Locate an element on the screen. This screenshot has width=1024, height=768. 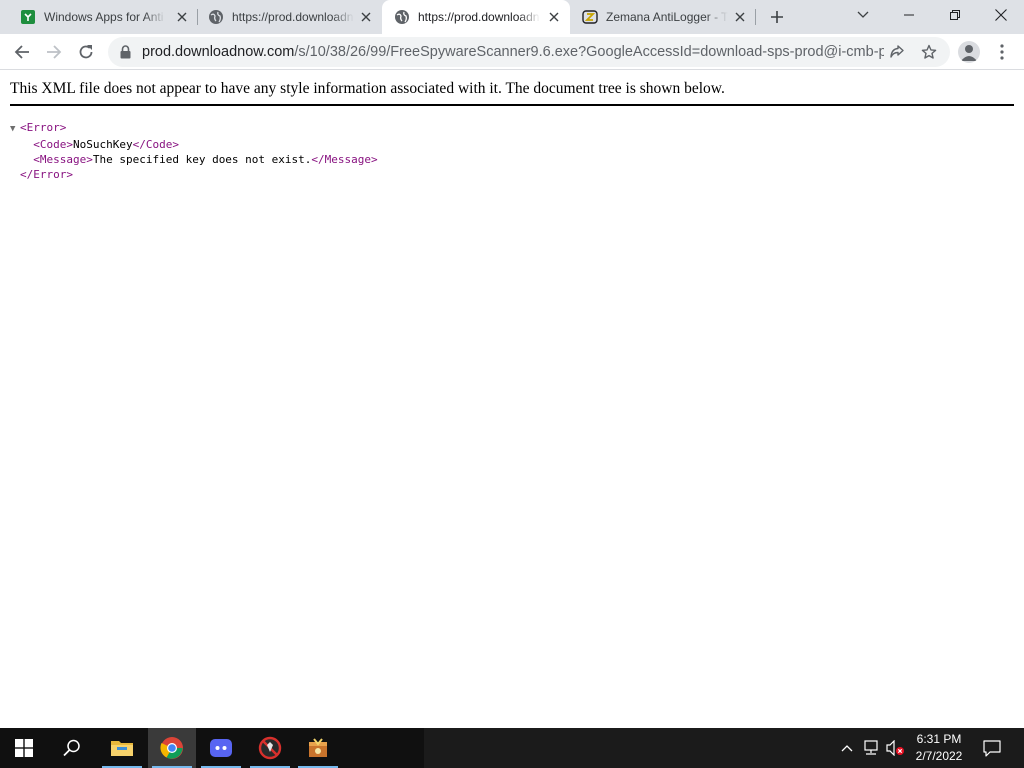
volume-tray is located at coordinates (895, 748).